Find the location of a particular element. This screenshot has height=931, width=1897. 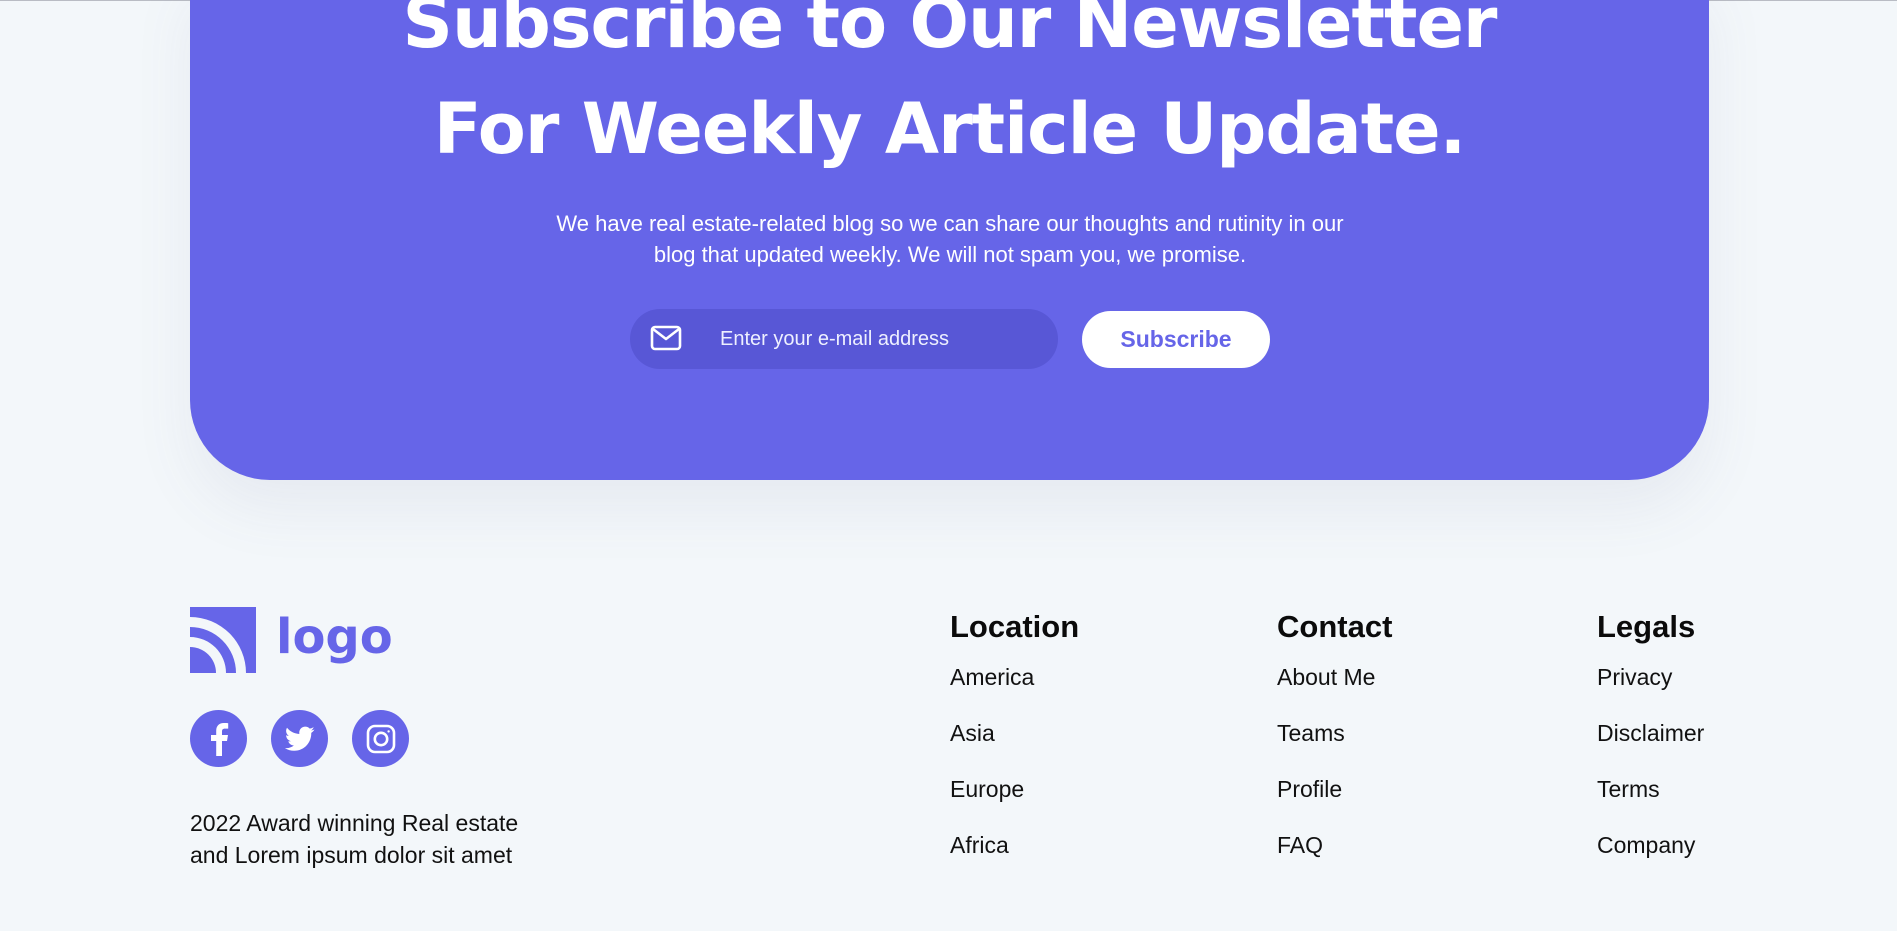

footer-link-list: America Asia Europe Africa is located at coordinates (1014, 775).